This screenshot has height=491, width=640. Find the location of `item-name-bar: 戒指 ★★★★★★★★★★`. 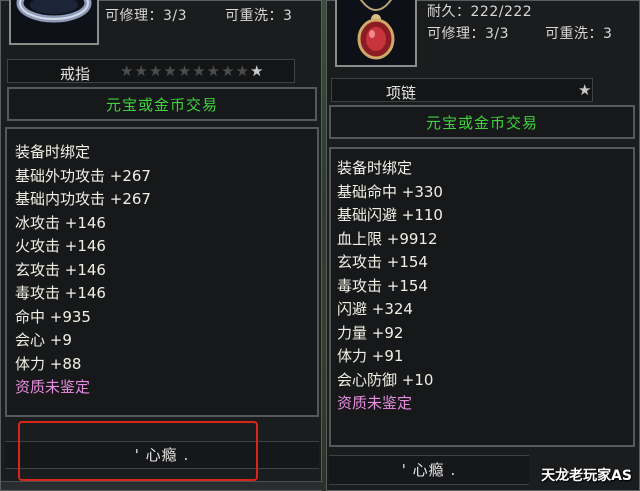

item-name-bar: 戒指 ★★★★★★★★★★ is located at coordinates (151, 71).